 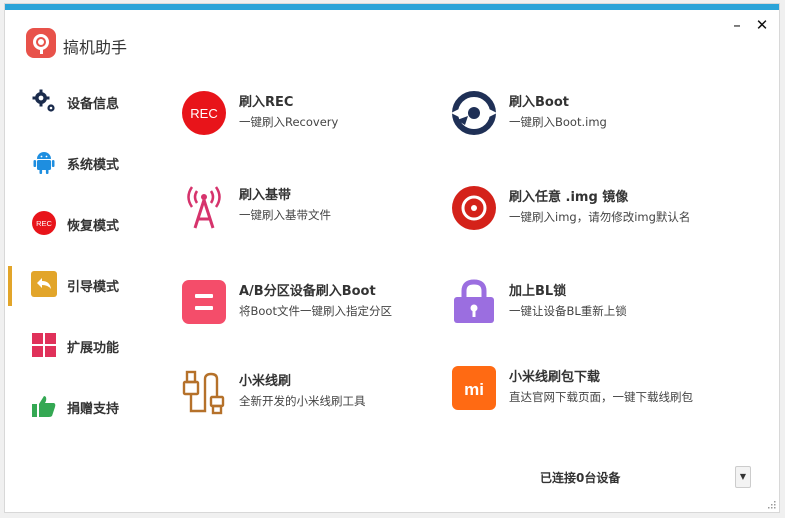 I want to click on xiaomi-flash-card: 小米线刷 全新开发的小米线刷工具, so click(x=311, y=397).